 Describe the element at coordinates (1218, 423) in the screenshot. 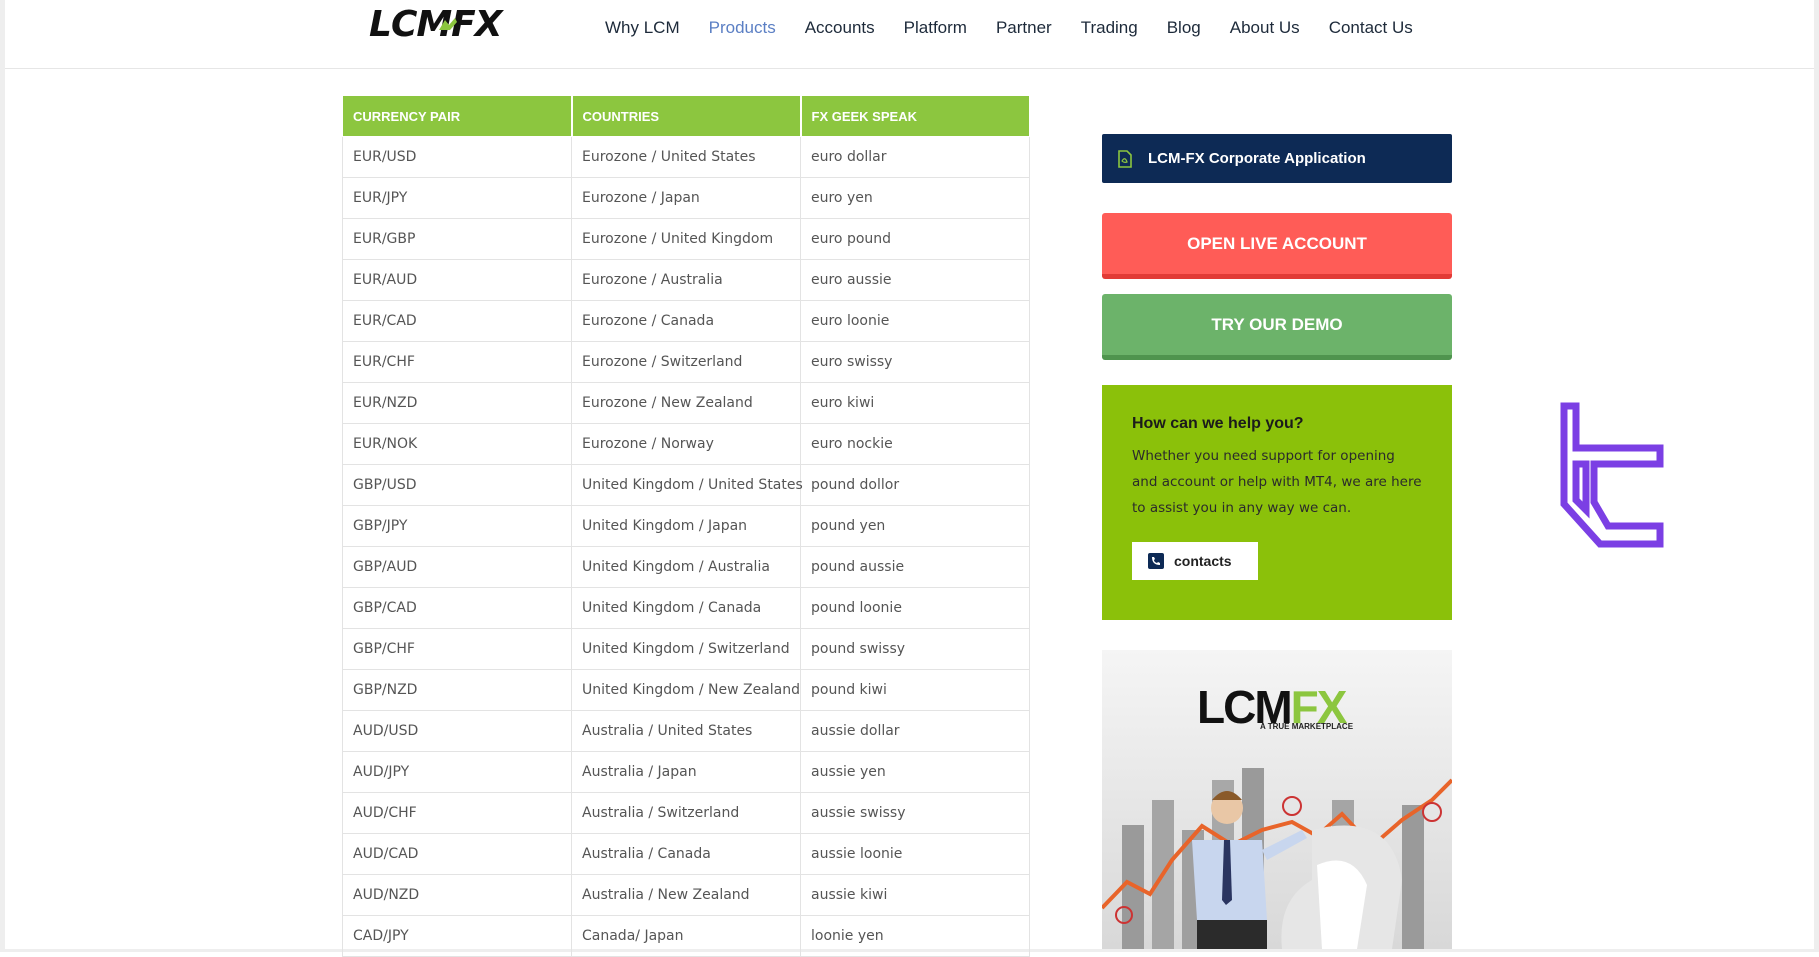

I see `help-title: How can we help you?` at that location.